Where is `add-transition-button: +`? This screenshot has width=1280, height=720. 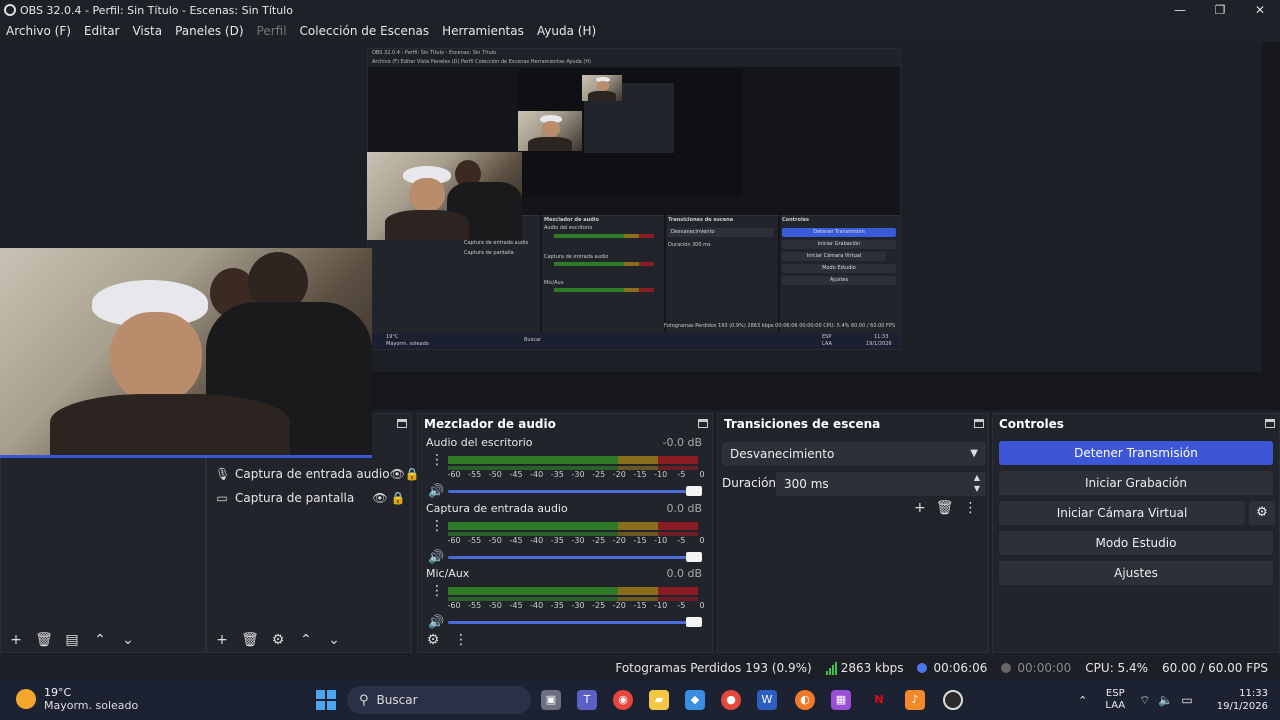
add-transition-button: + is located at coordinates (920, 508).